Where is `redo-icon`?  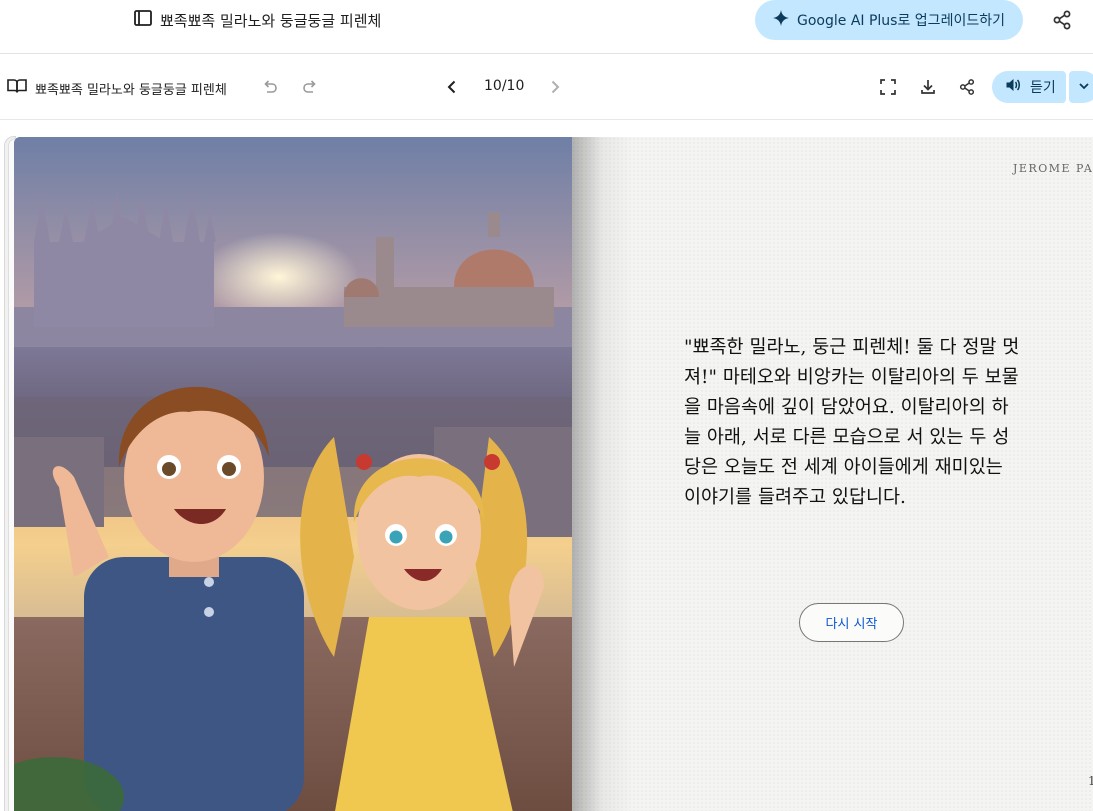
redo-icon is located at coordinates (310, 87).